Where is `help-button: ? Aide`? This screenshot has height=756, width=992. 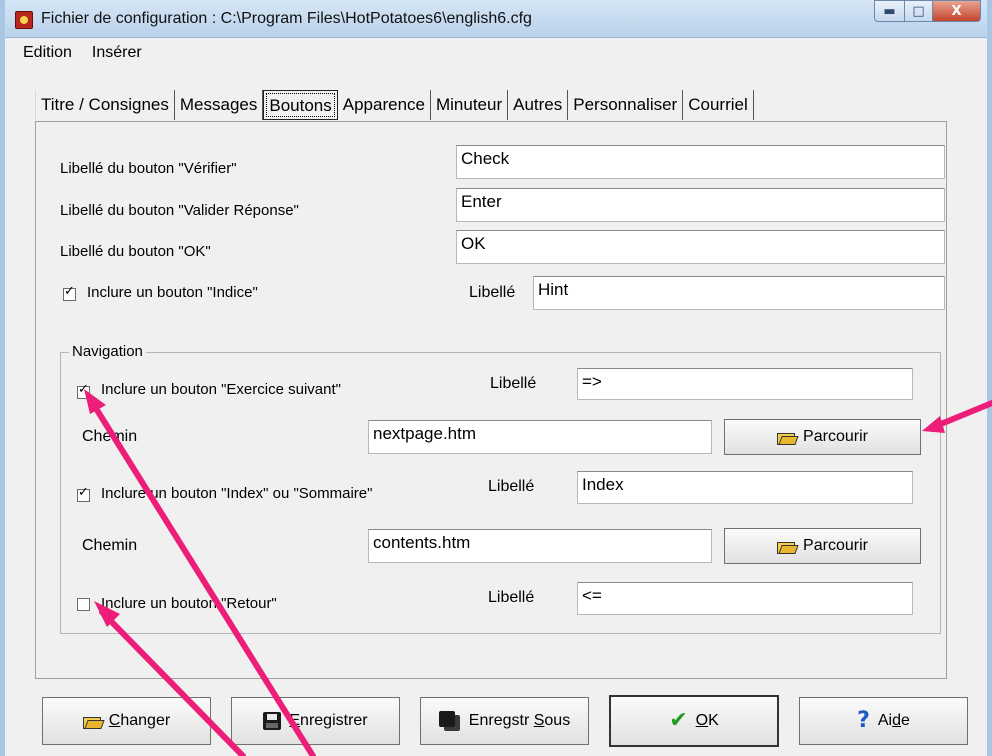
help-button: ? Aide is located at coordinates (883, 721).